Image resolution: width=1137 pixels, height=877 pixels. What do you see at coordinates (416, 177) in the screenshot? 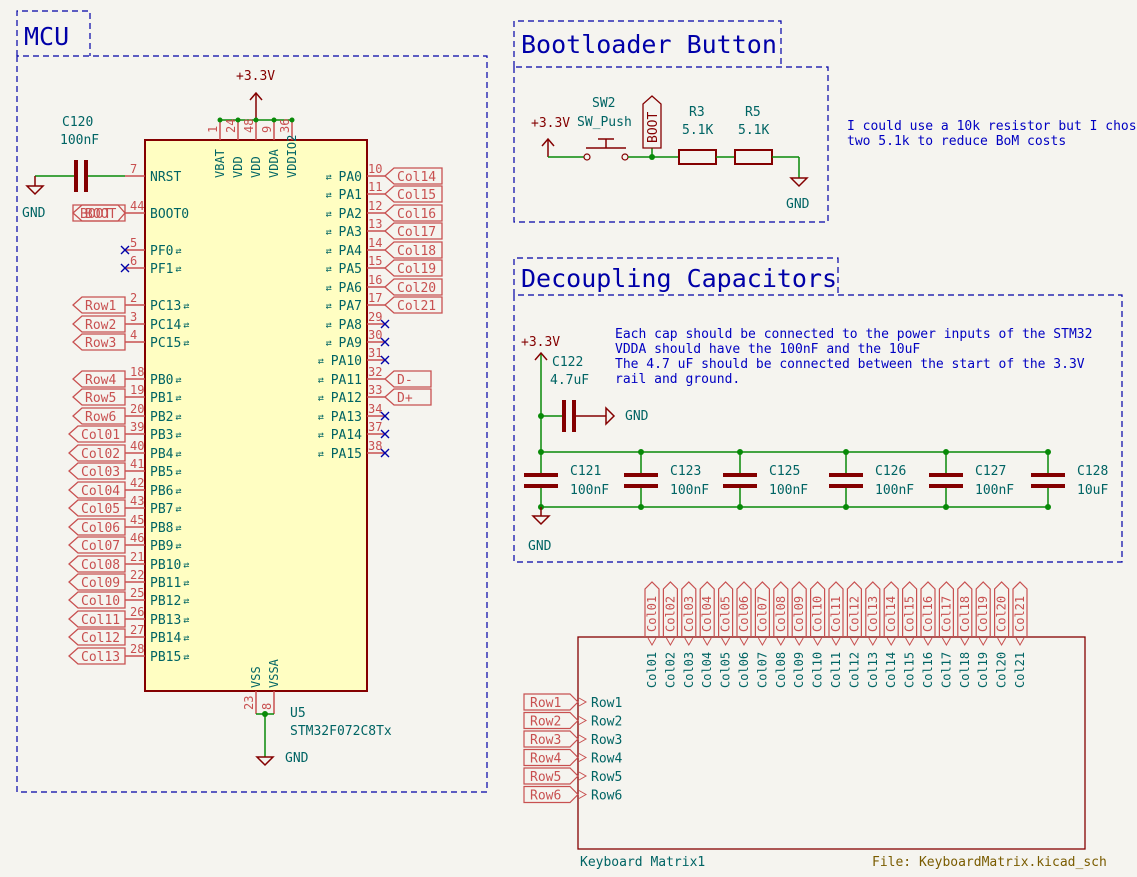
I see `mcu-right-net-label: Col14` at bounding box center [416, 177].